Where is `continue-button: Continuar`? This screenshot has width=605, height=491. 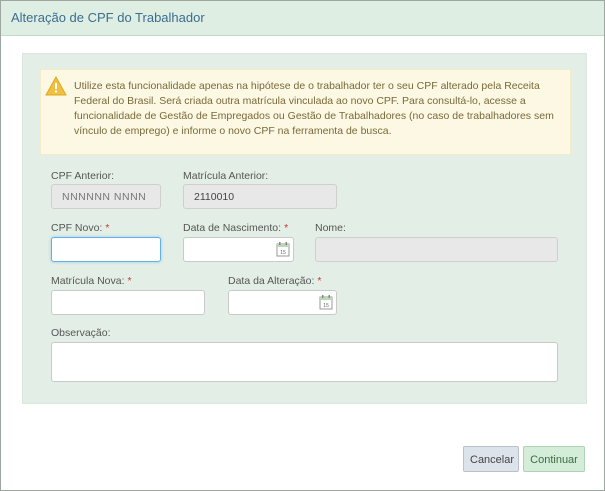 continue-button: Continuar is located at coordinates (554, 459).